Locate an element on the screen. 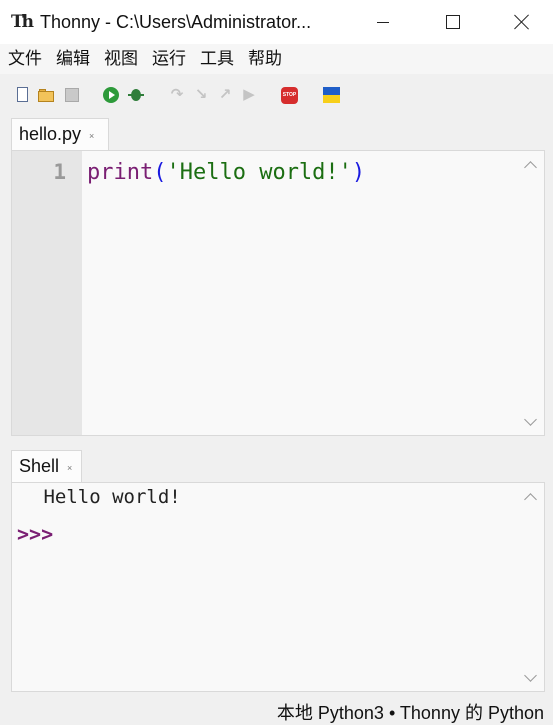 The width and height of the screenshot is (553, 725). toolbar: ↷ ↘ ↗ ▶ STOP is located at coordinates (276, 94).